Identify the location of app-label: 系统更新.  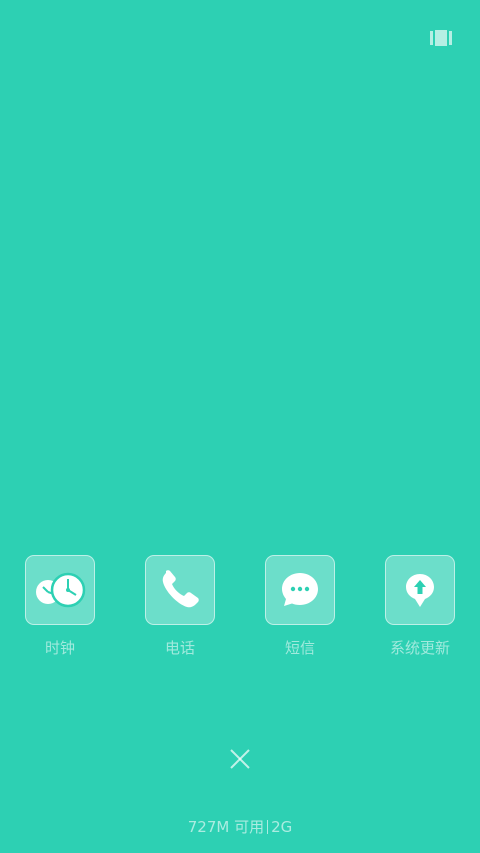
(419, 648).